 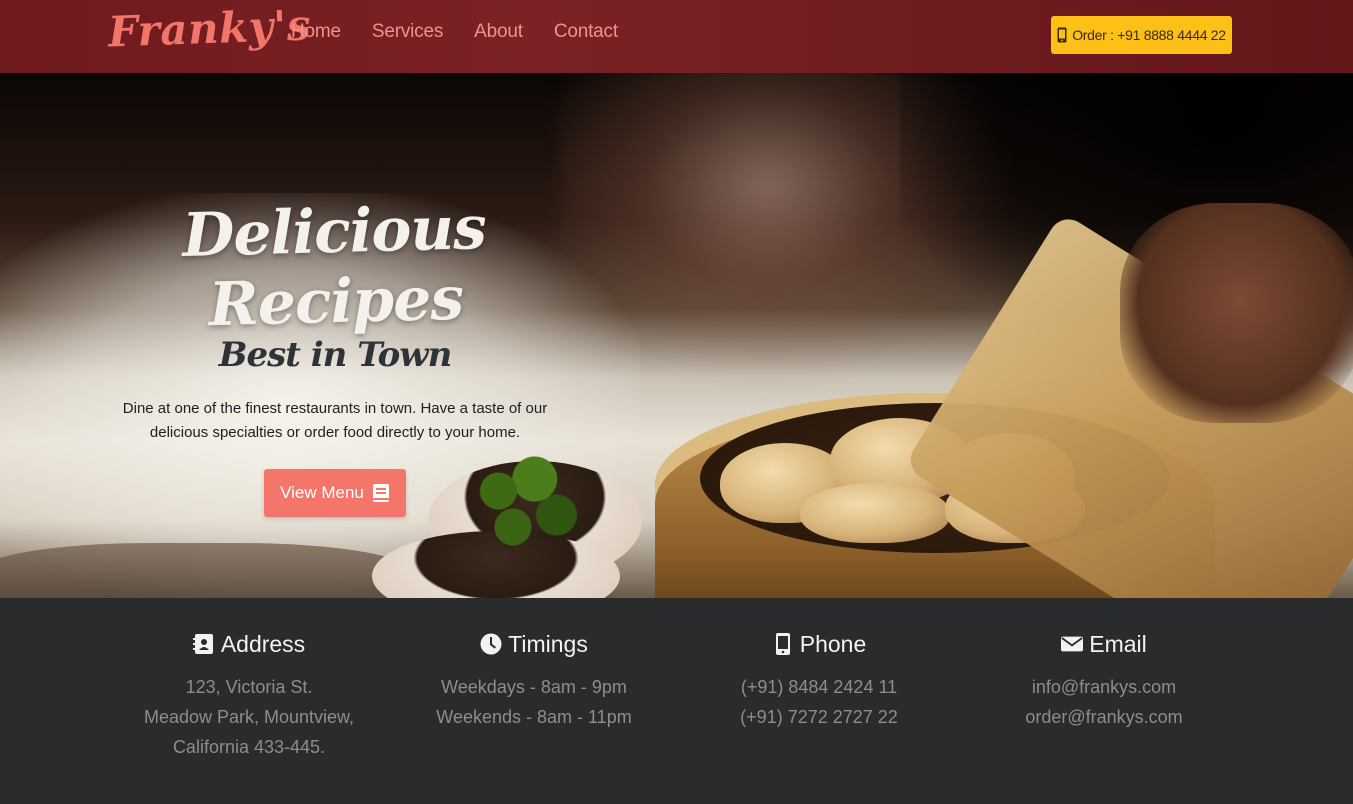 I want to click on timings-line: Weekdays - 8am - 9pm, so click(x=534, y=687).